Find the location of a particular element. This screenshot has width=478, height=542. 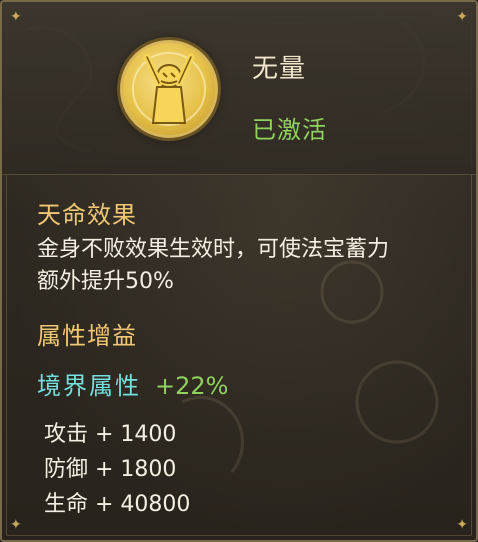

item-title: 无量 is located at coordinates (279, 69).